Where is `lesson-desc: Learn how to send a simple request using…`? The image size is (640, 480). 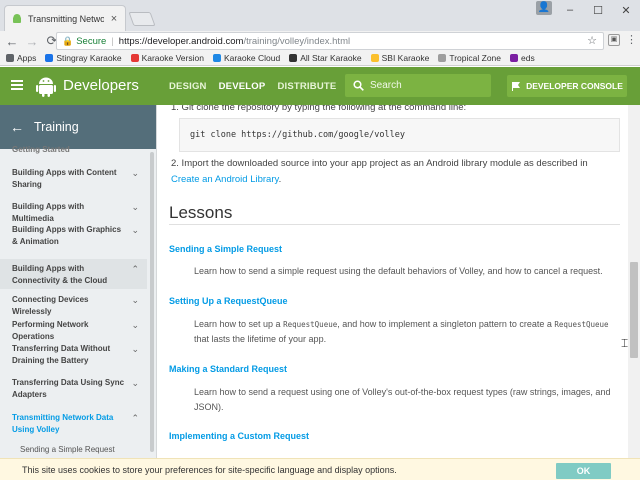
lesson-desc: Learn how to send a simple request using… is located at coordinates (398, 271).